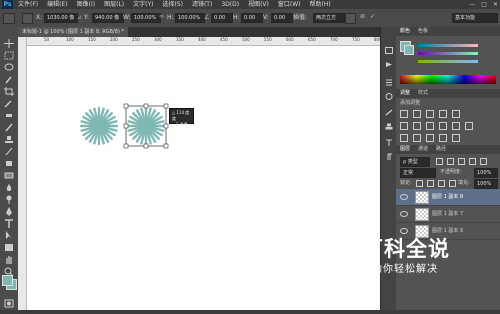 This screenshot has height=314, width=500. I want to click on link-icon: ⊿, so click(79, 18).